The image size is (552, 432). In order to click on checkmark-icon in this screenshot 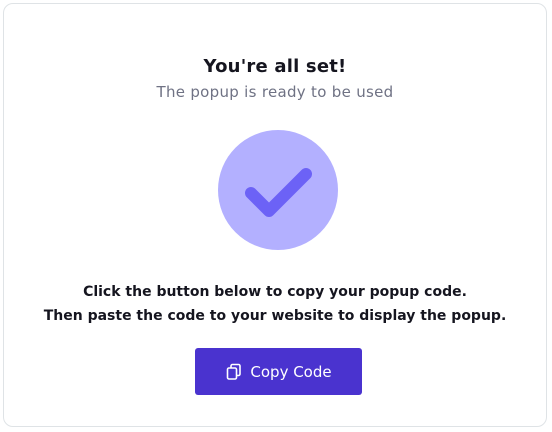, I will do `click(278, 192)`.